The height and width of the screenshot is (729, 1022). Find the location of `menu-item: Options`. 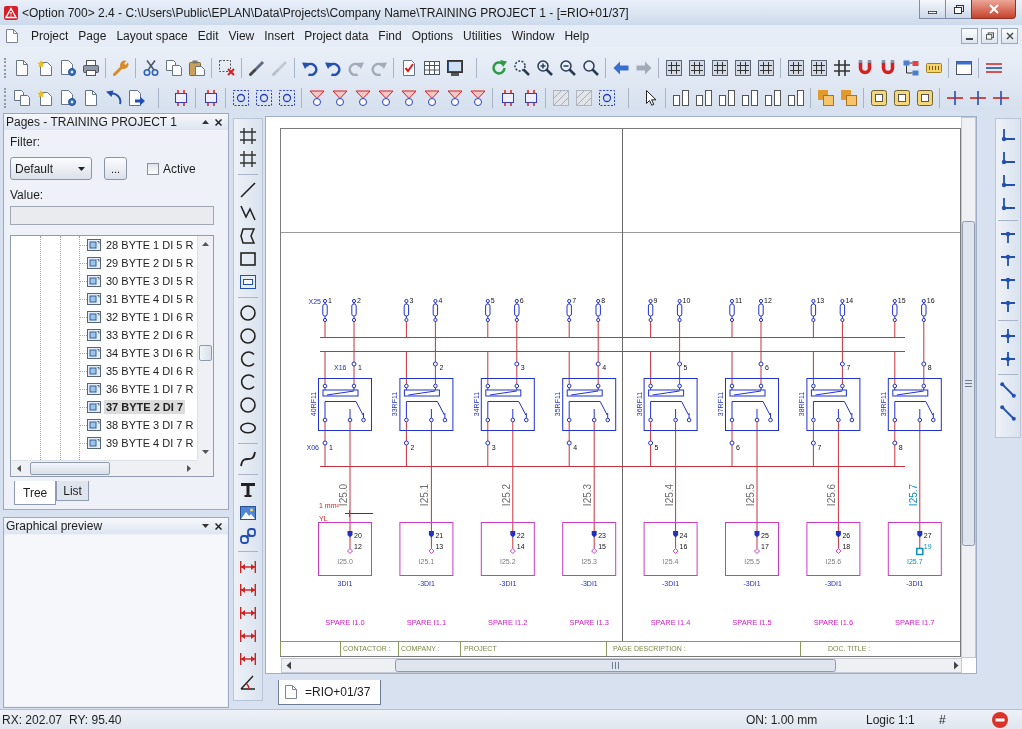

menu-item: Options is located at coordinates (432, 36).